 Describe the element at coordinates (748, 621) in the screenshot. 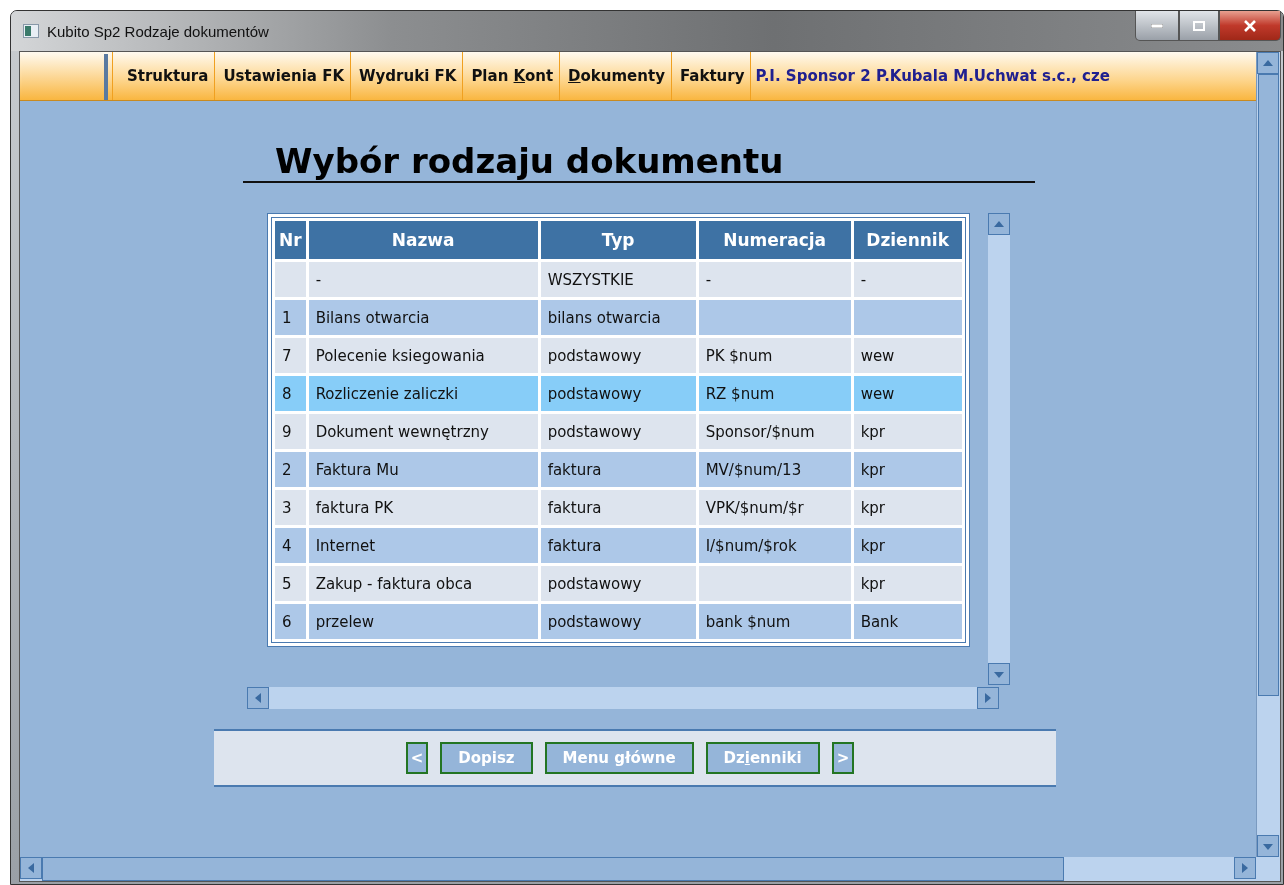

I see `table-cell: bank $num` at that location.